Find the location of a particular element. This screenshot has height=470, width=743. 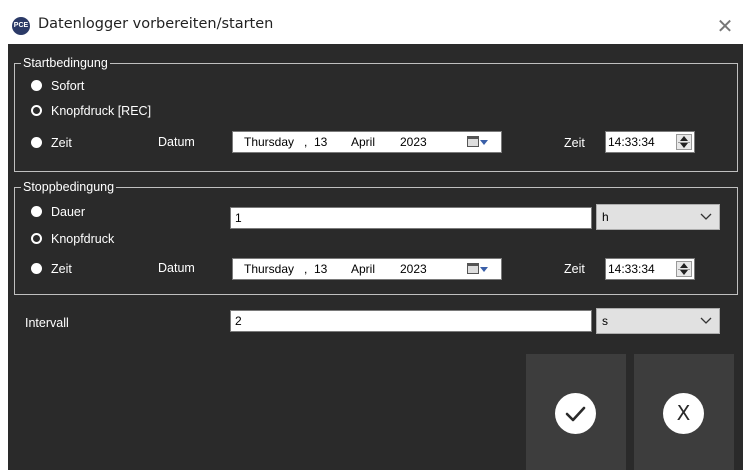

radio-stop-button: Knopfdruck is located at coordinates (72, 239).